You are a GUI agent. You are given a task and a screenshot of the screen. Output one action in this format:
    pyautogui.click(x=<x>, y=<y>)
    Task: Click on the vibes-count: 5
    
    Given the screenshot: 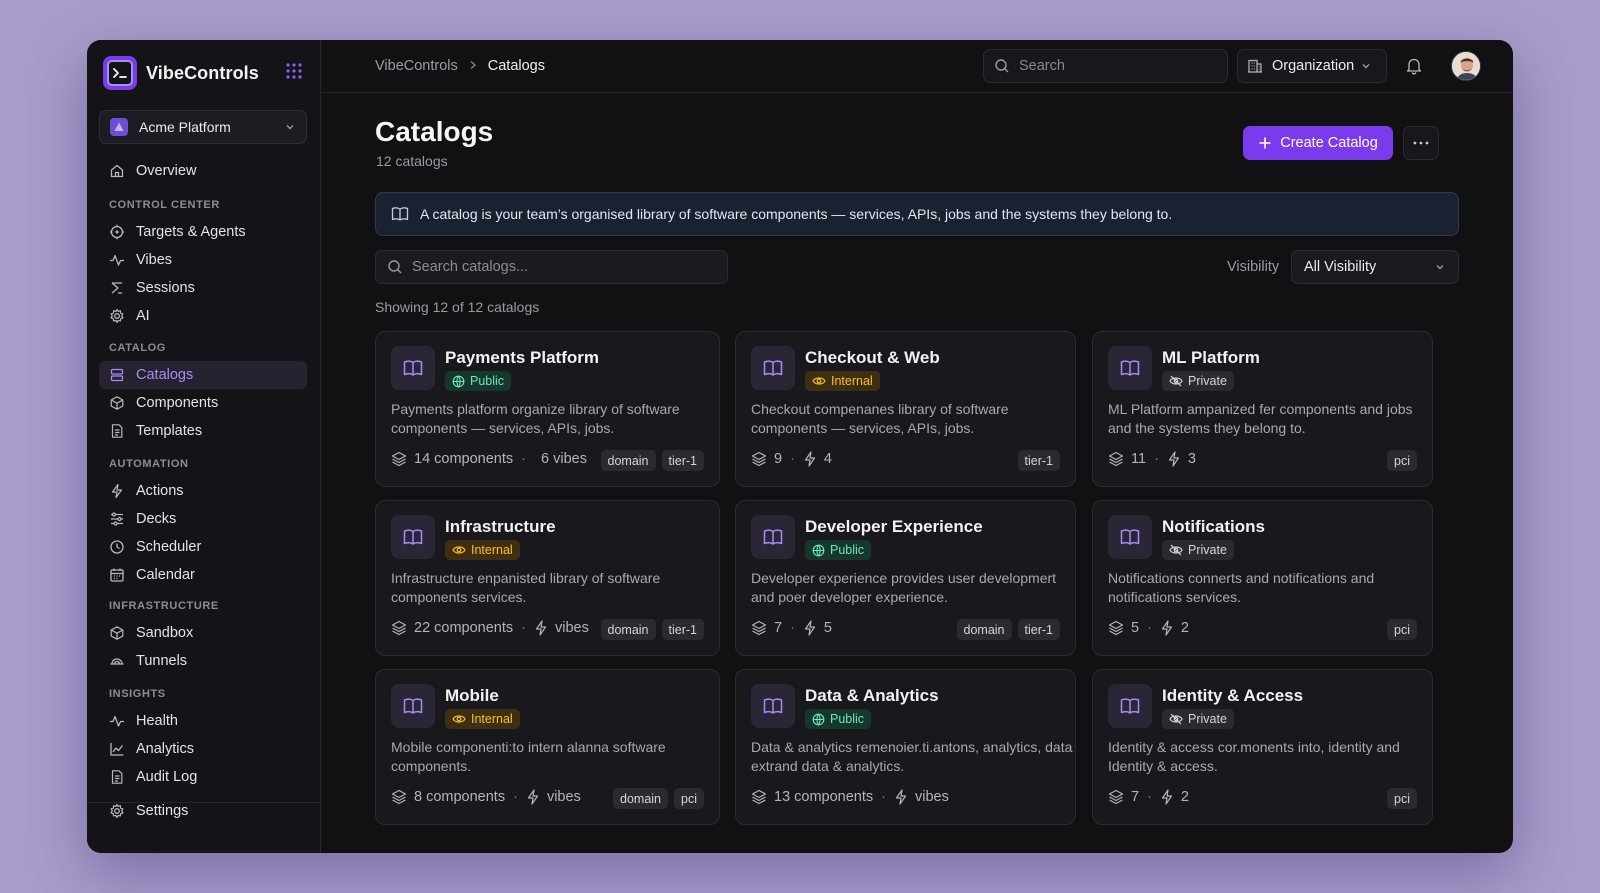 What is the action you would take?
    pyautogui.click(x=827, y=628)
    